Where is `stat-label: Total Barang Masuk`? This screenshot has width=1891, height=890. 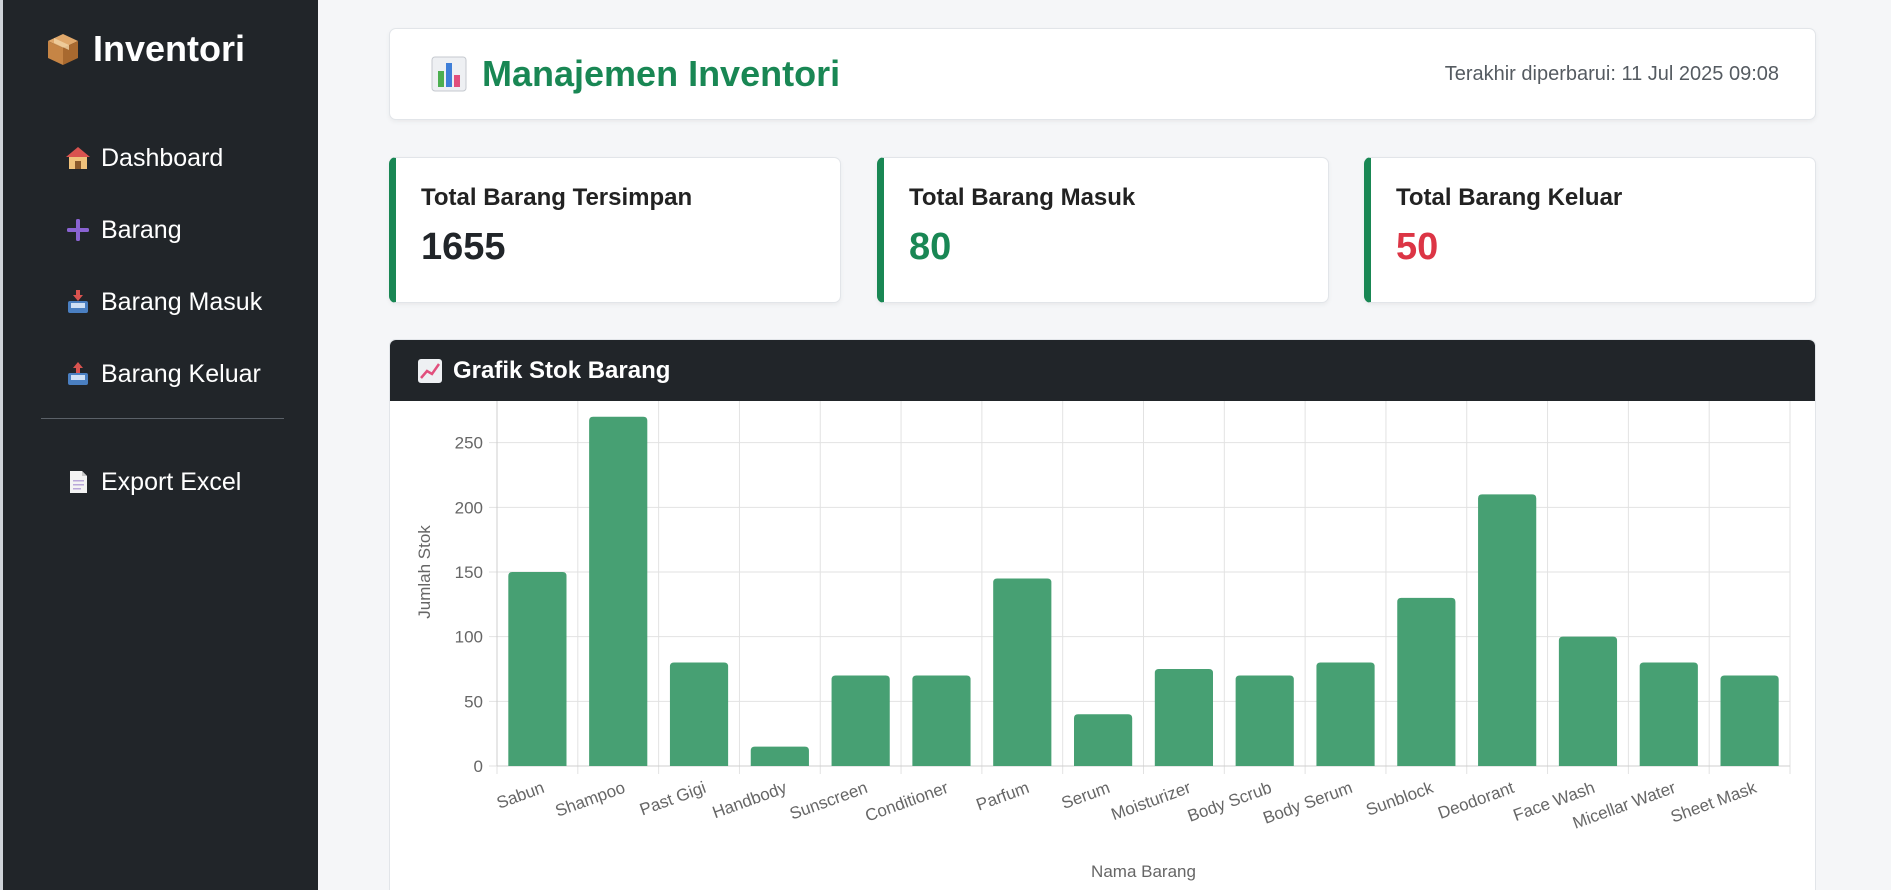 stat-label: Total Barang Masuk is located at coordinates (1022, 197).